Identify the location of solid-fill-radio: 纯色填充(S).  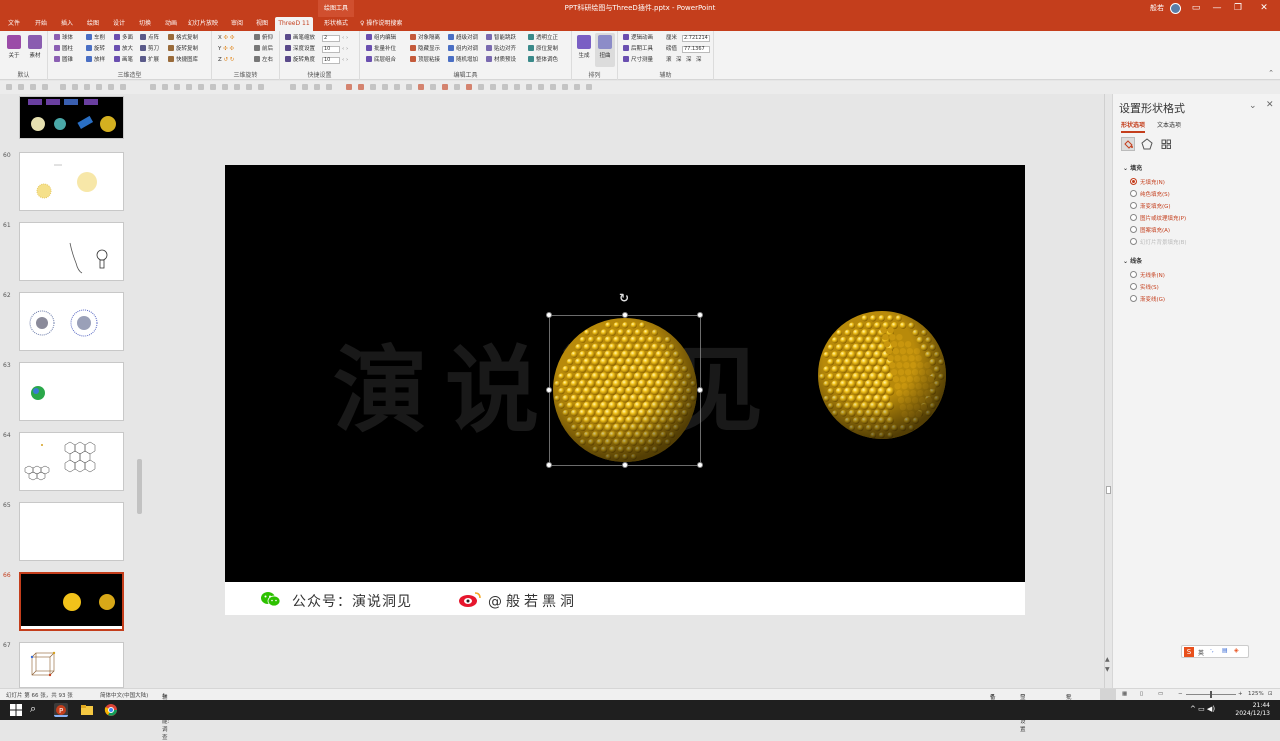
(1150, 194).